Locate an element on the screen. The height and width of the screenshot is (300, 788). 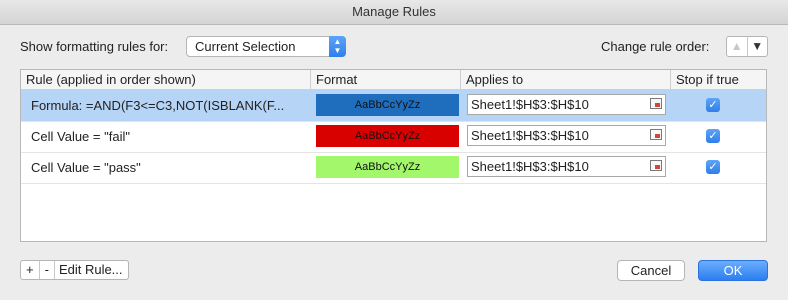
column-header-stop-if-true: Stop if true is located at coordinates (718, 79).